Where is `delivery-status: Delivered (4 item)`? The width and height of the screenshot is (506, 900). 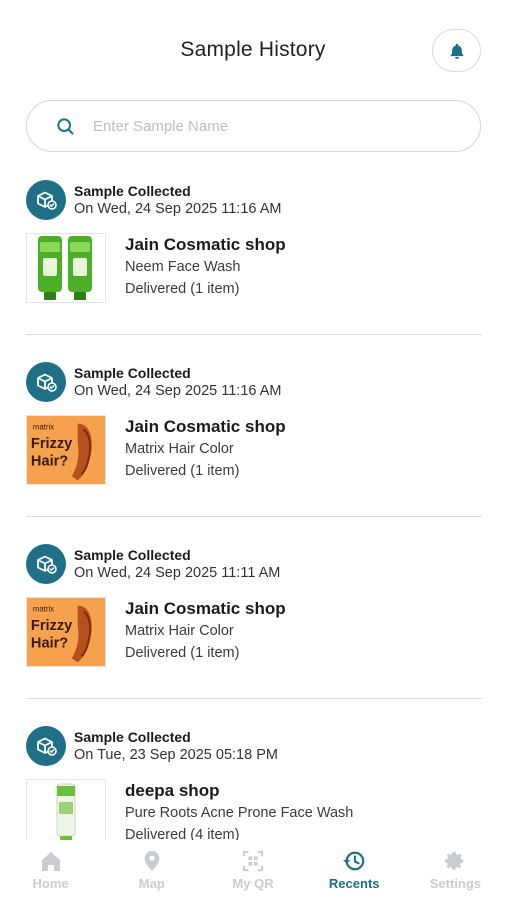 delivery-status: Delivered (4 item) is located at coordinates (182, 833).